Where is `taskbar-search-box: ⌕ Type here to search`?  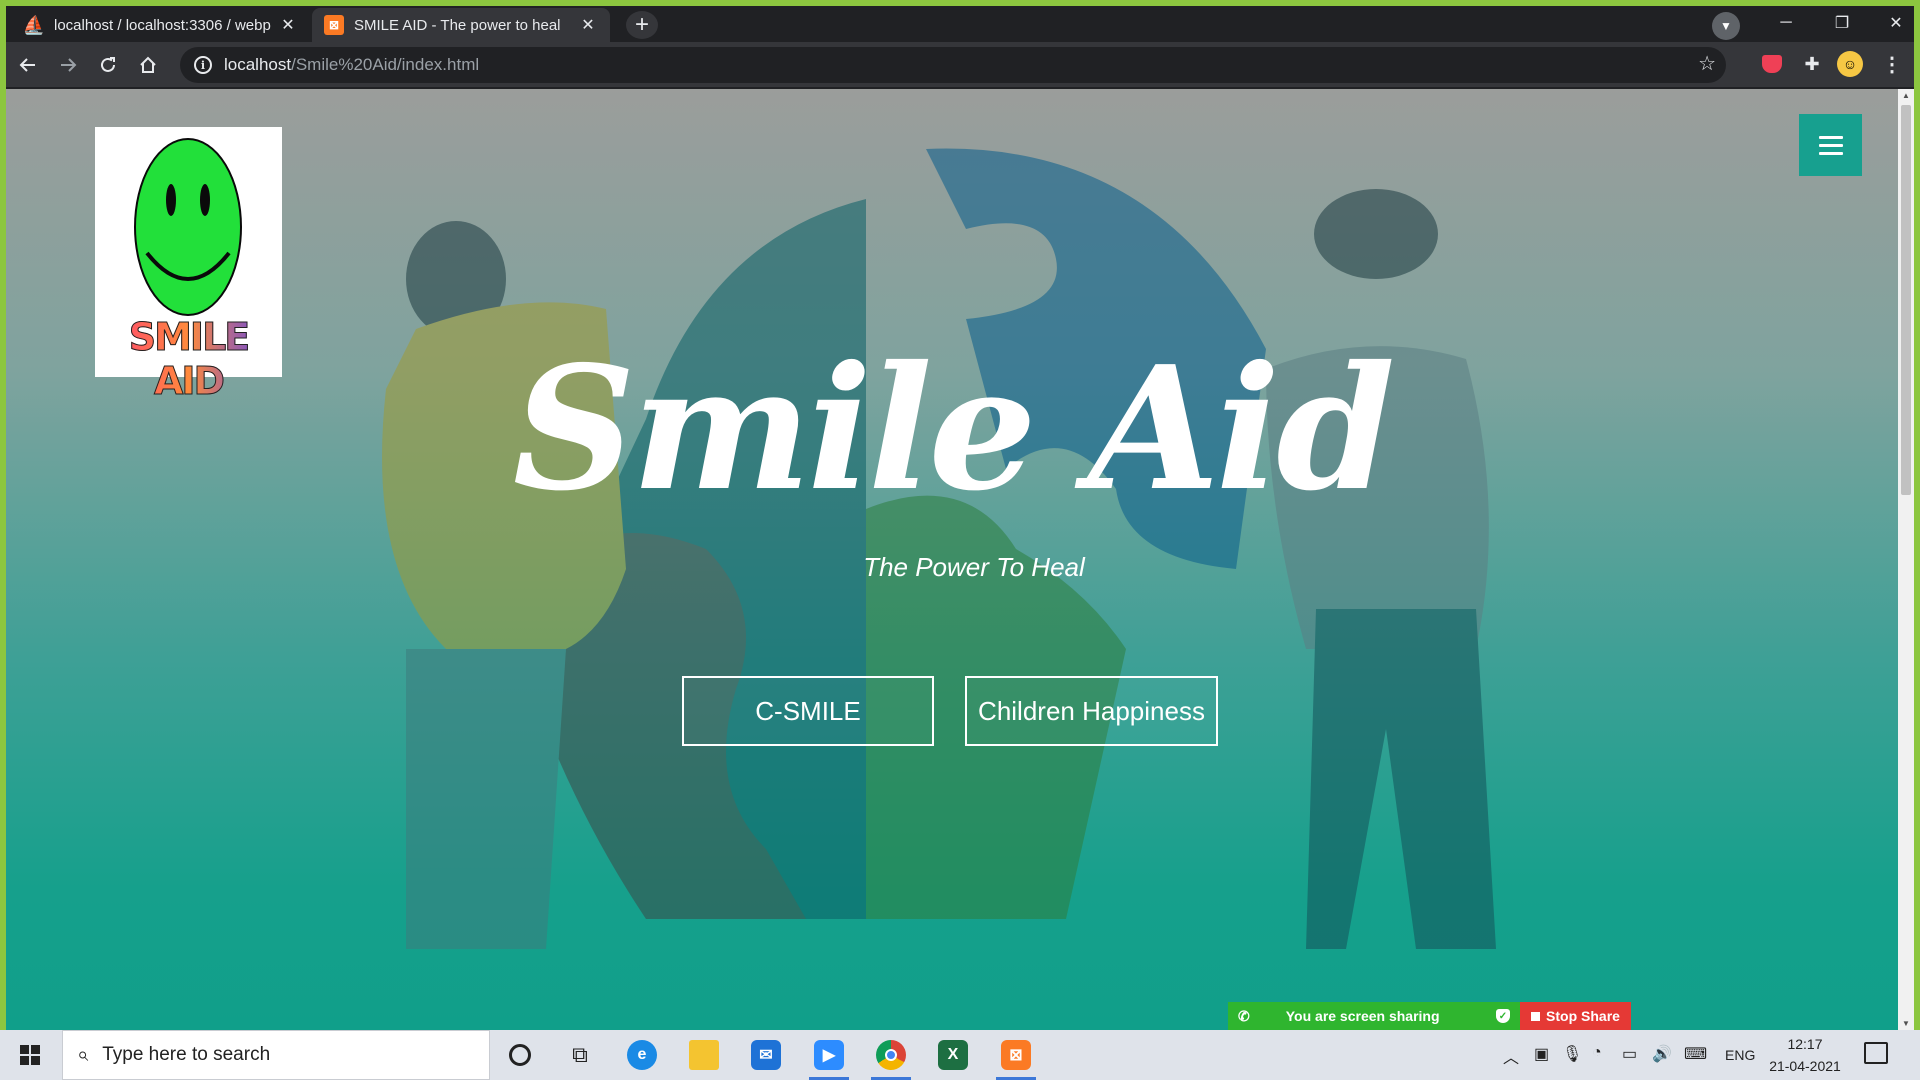
taskbar-search-box: ⌕ Type here to search is located at coordinates (276, 1055).